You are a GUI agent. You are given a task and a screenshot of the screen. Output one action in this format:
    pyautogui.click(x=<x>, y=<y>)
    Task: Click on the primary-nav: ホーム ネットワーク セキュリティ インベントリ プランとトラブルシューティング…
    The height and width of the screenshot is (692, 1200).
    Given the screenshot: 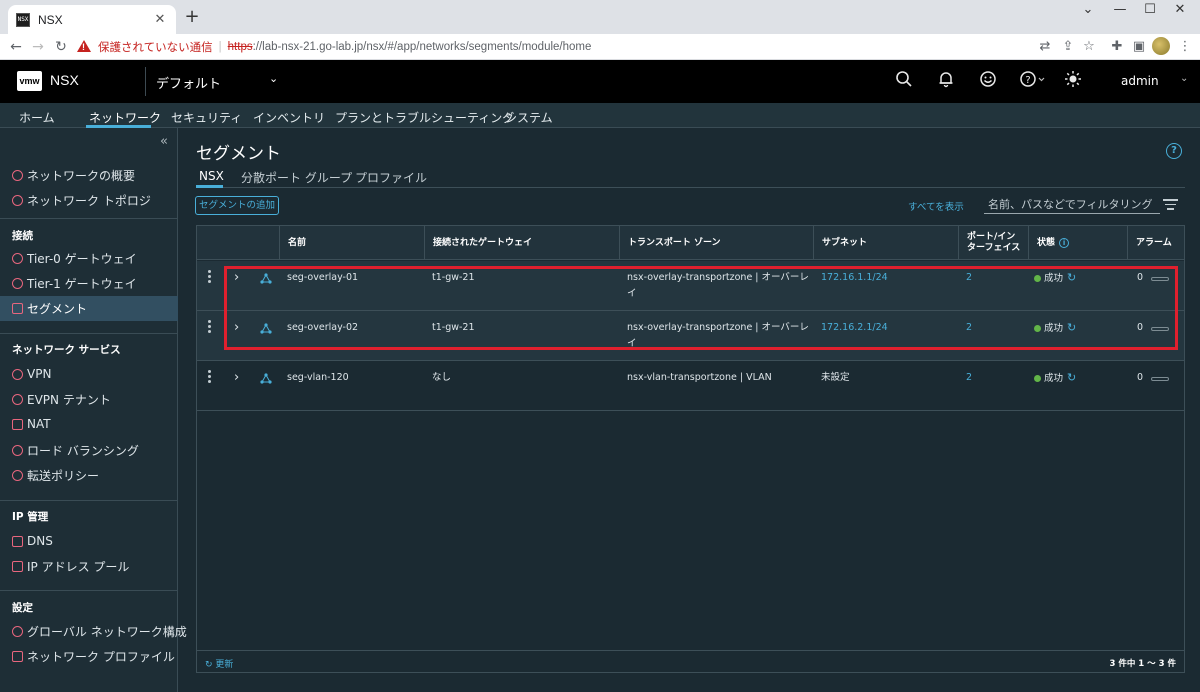 What is the action you would take?
    pyautogui.click(x=600, y=115)
    